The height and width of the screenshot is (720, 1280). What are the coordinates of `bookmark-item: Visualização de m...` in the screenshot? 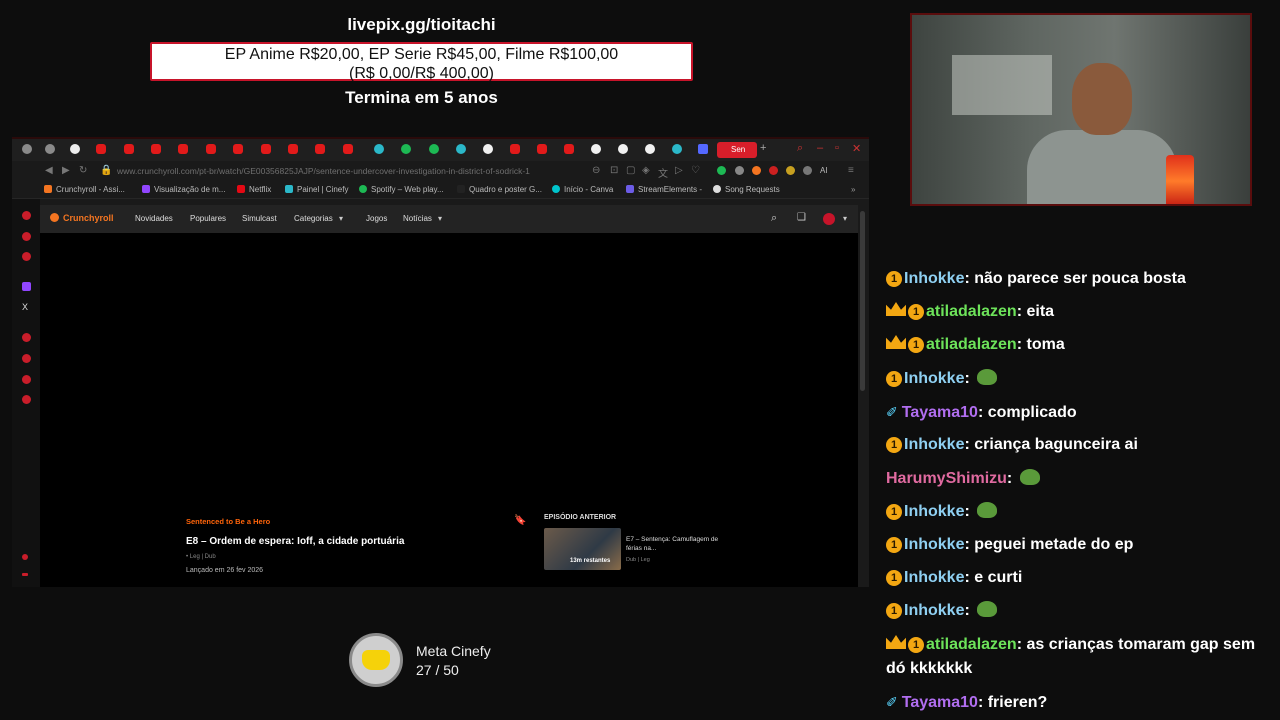 It's located at (183, 189).